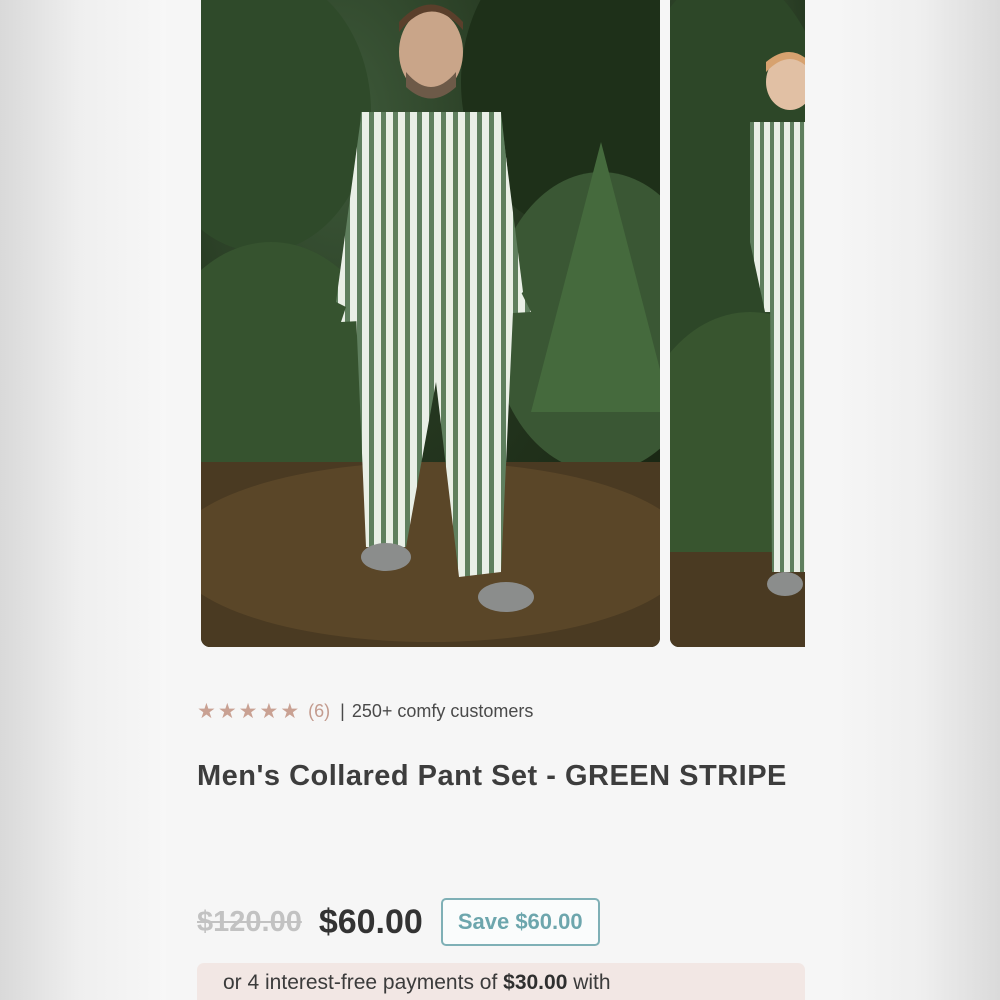 This screenshot has width=1000, height=1000. I want to click on installments-suffix: with, so click(589, 982).